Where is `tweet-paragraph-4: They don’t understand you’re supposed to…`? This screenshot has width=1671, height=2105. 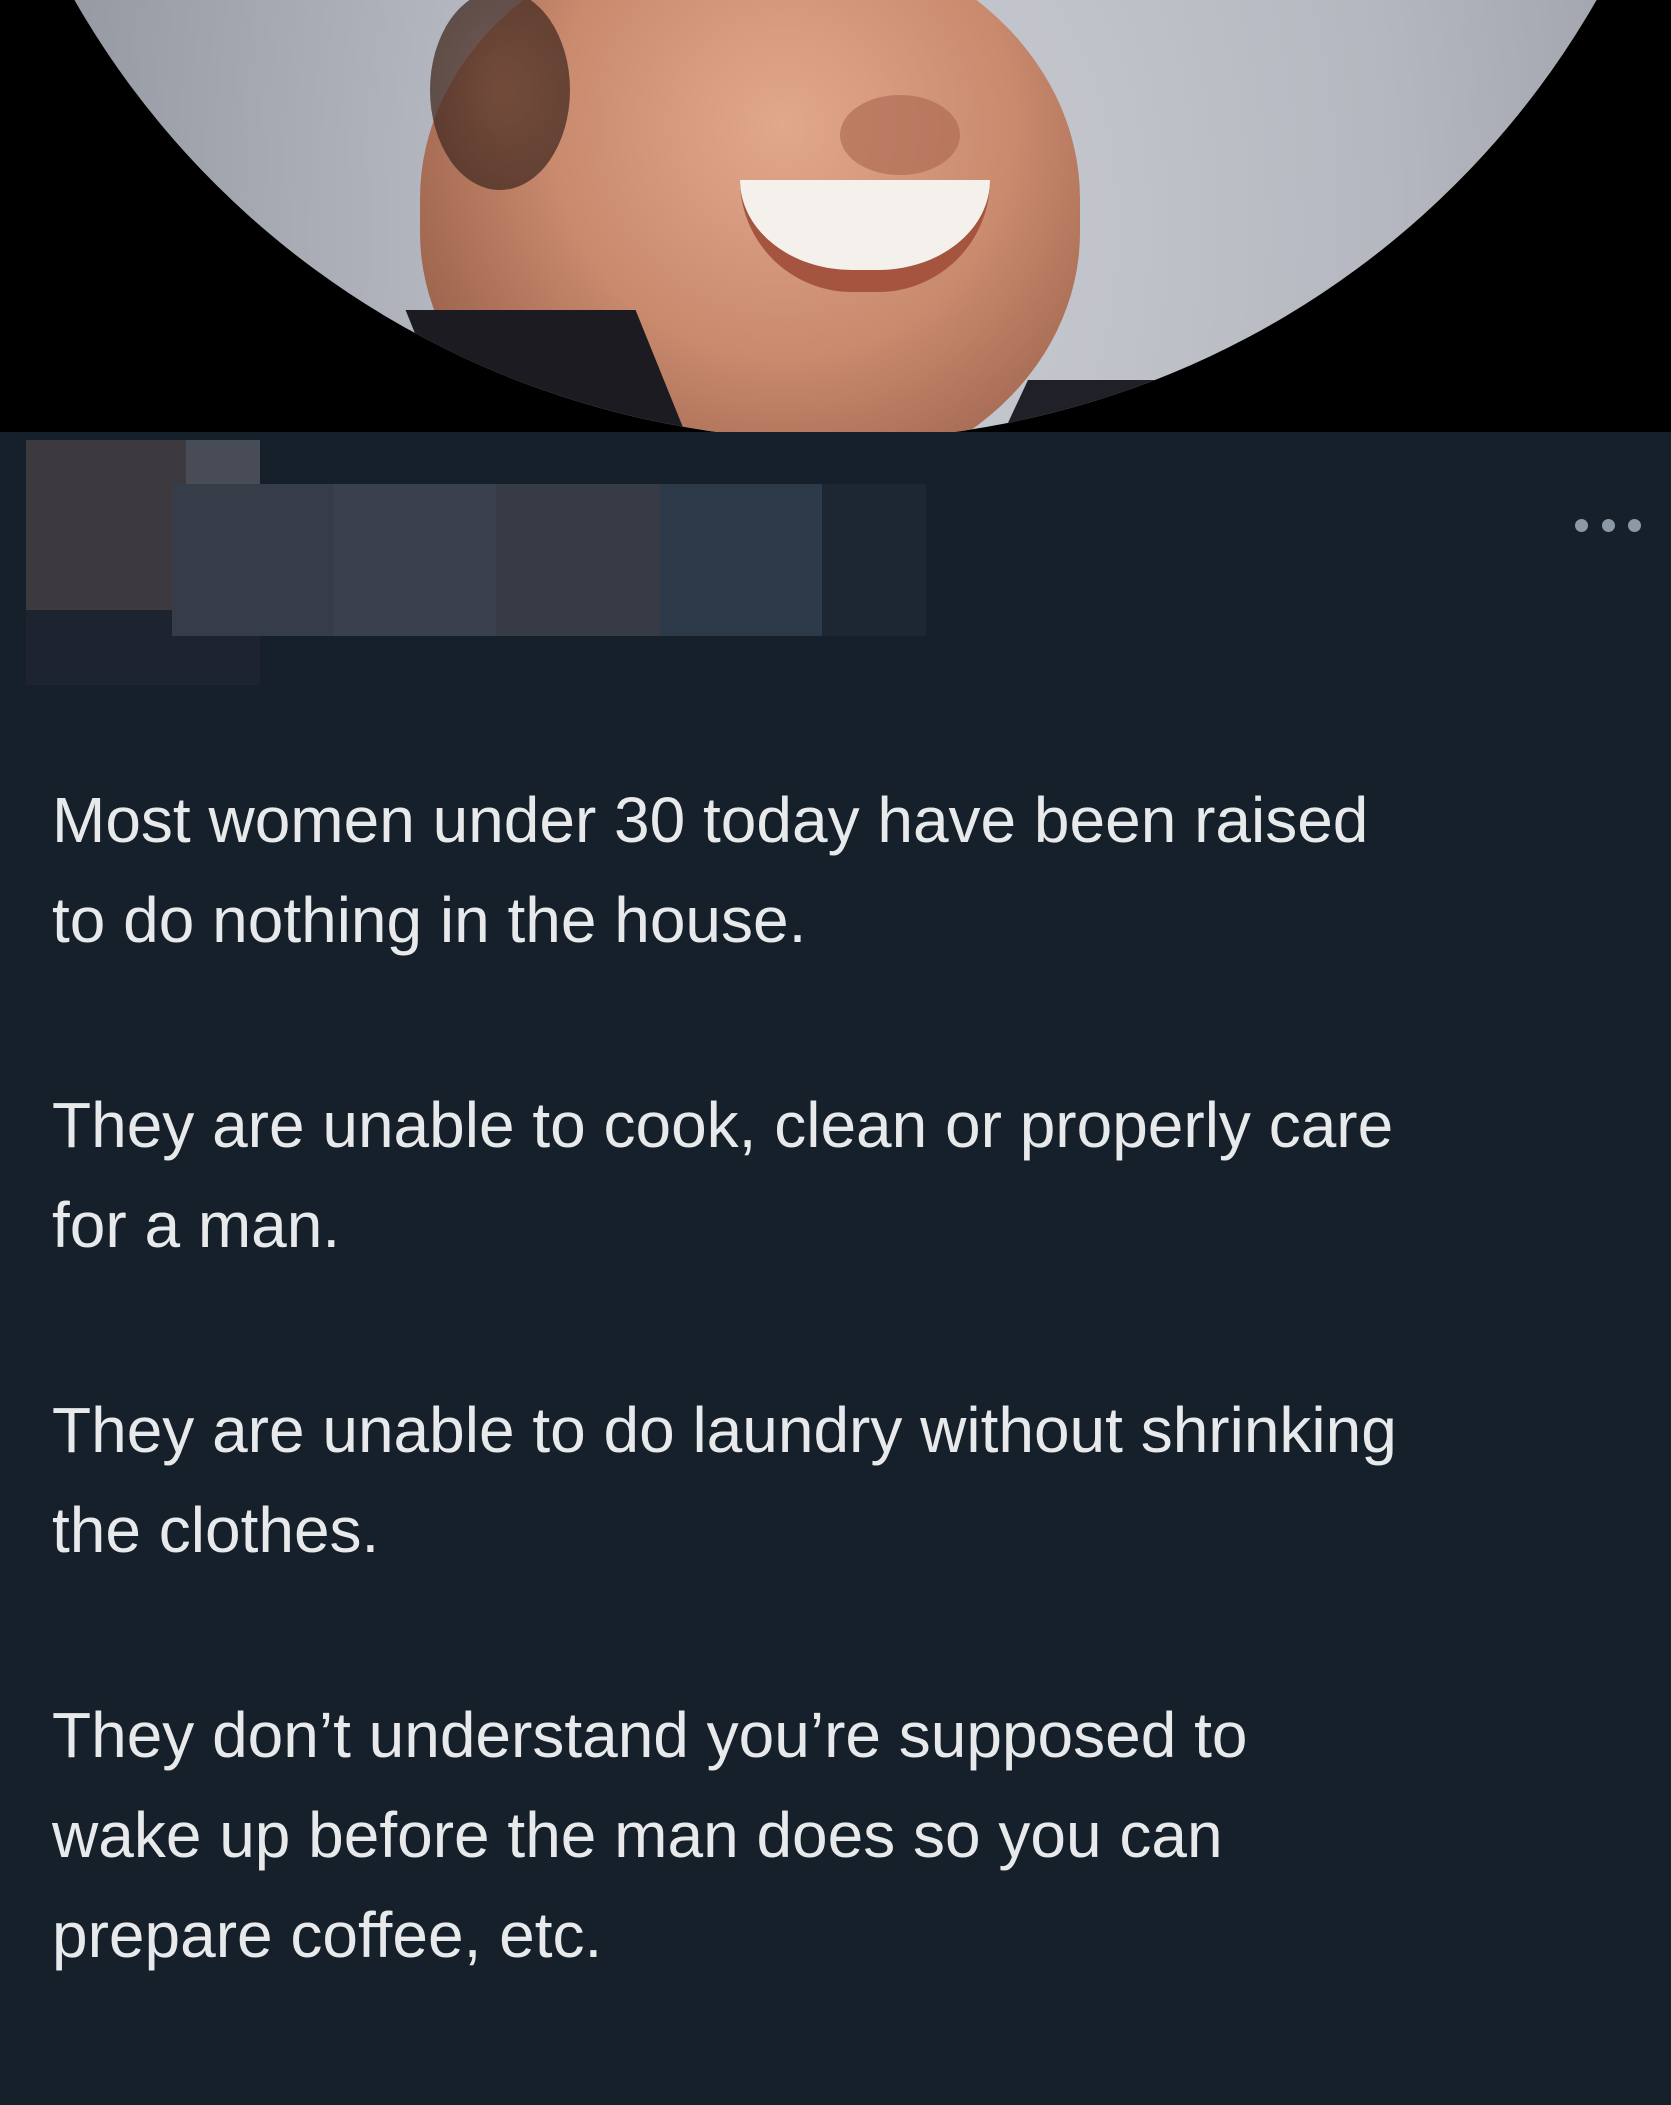
tweet-paragraph-4: They don’t understand you’re supposed to… is located at coordinates (650, 1835).